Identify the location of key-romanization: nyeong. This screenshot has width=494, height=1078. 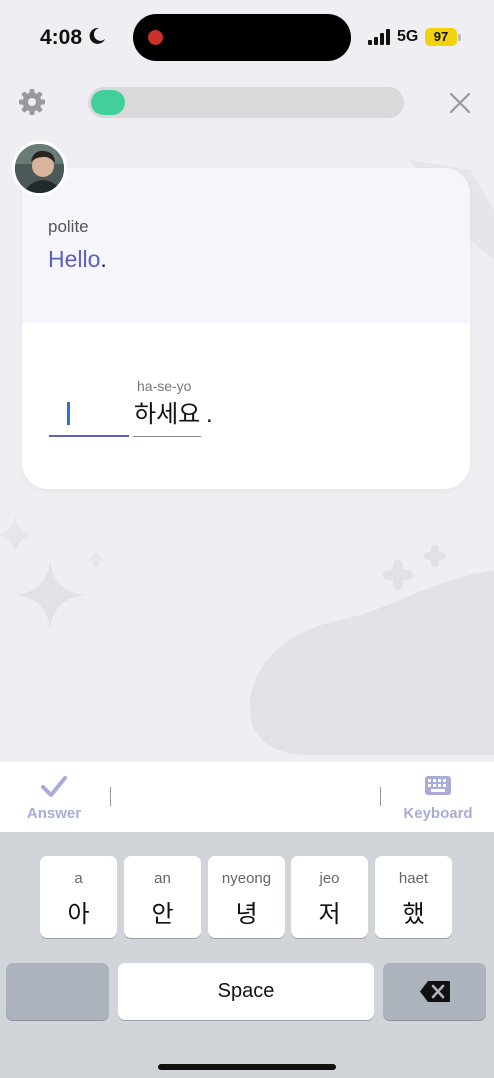
(246, 878).